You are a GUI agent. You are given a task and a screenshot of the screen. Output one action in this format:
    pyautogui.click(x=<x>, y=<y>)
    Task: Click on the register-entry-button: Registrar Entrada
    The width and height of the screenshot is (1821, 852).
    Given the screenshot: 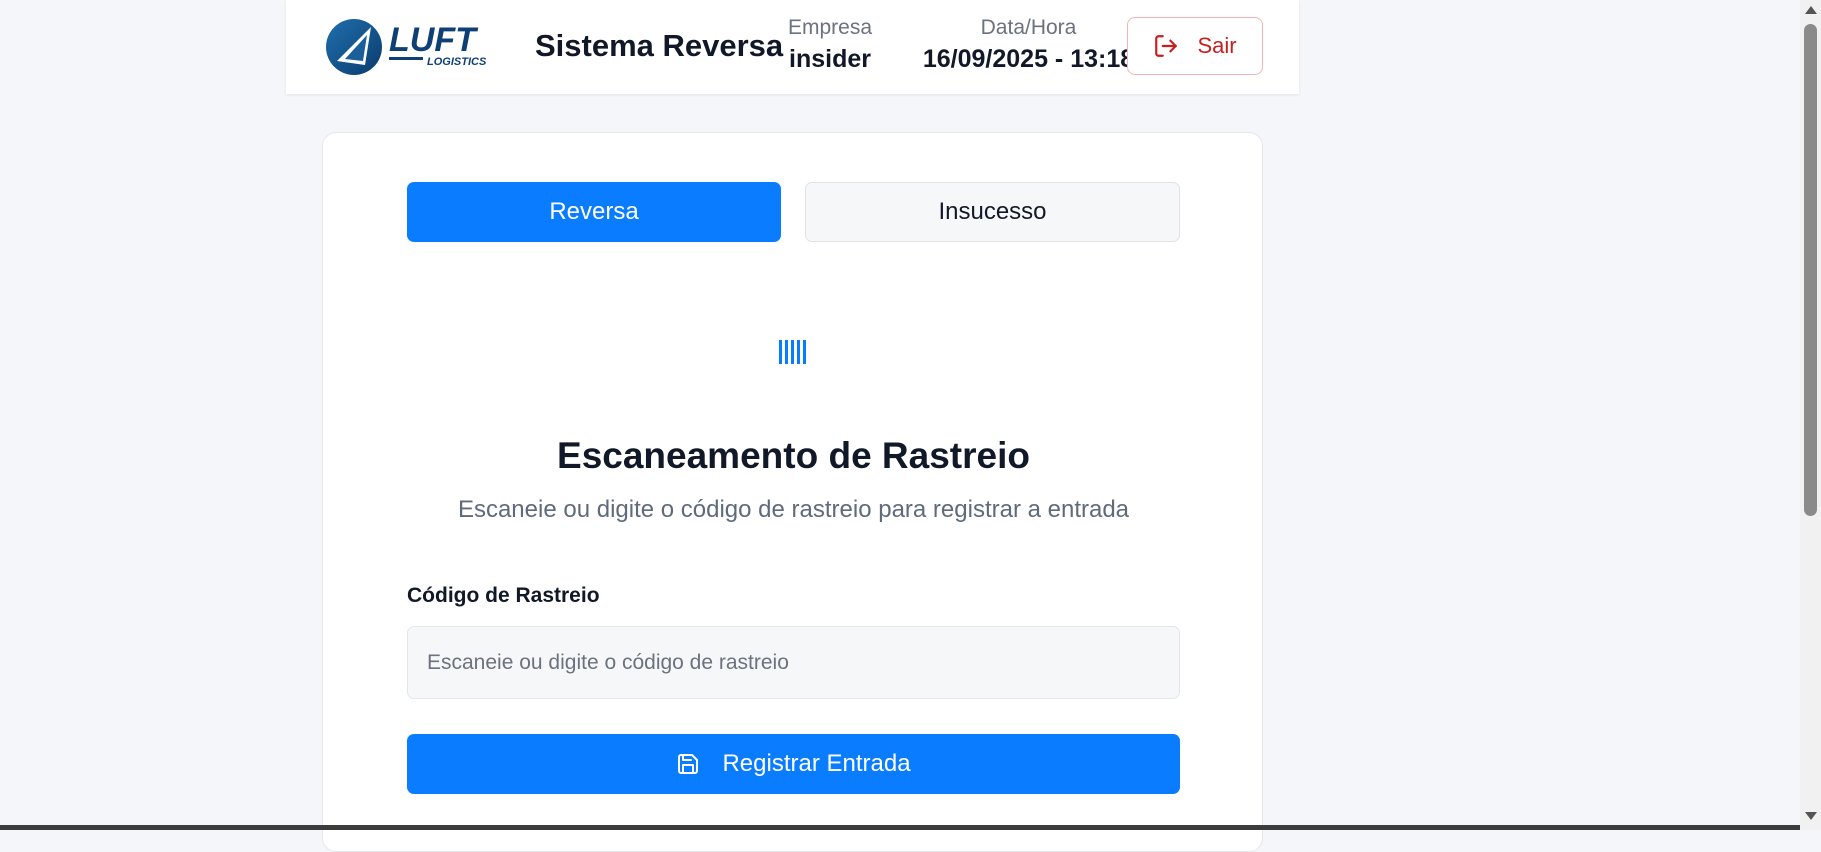 What is the action you would take?
    pyautogui.click(x=793, y=764)
    